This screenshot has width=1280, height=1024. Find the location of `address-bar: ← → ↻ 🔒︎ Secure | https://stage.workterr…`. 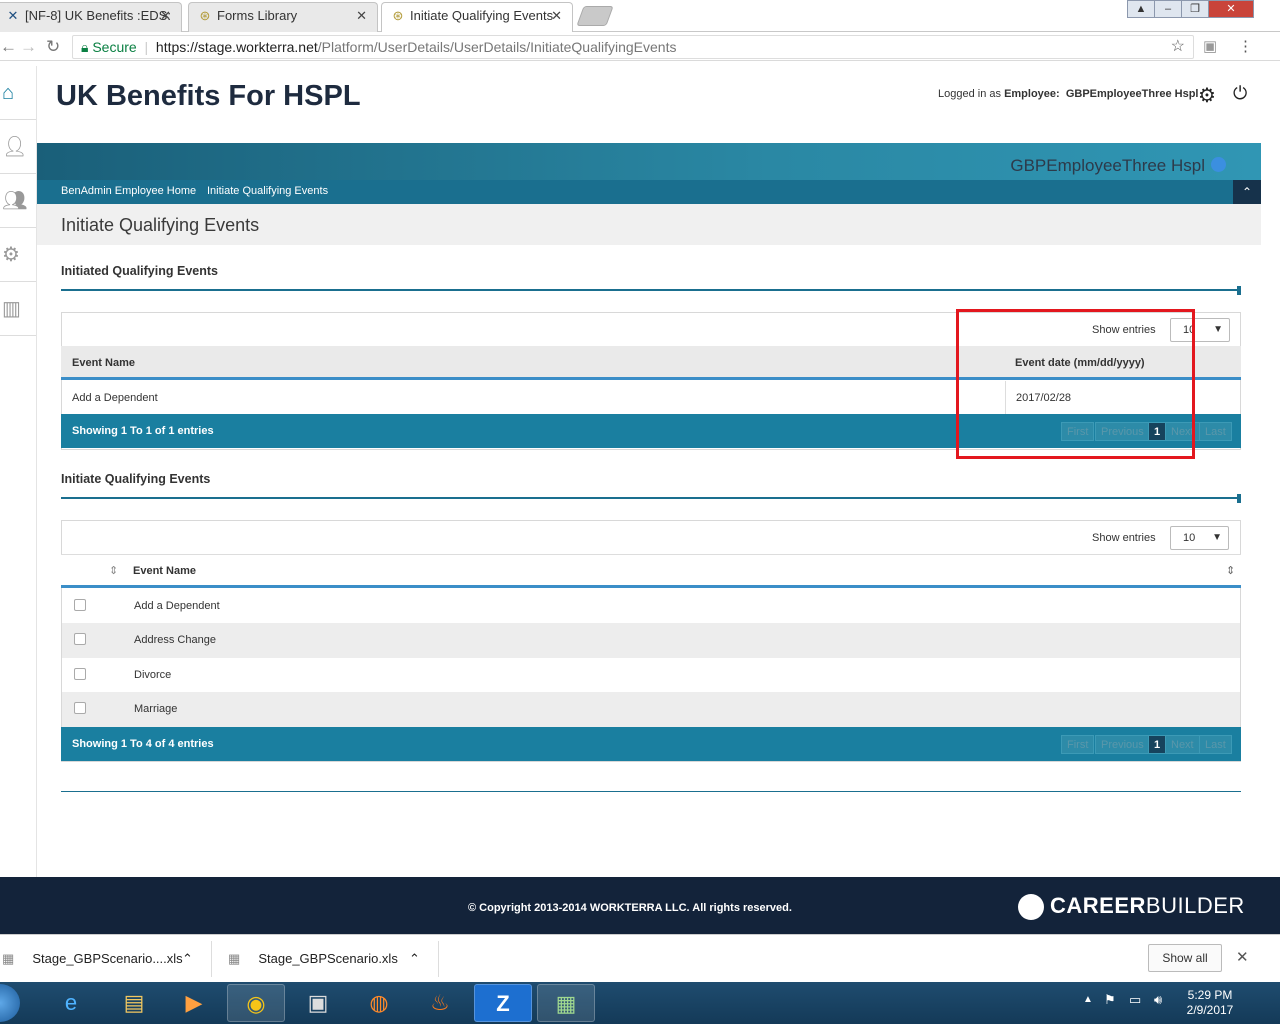

address-bar: ← → ↻ 🔒︎ Secure | https://stage.workterr… is located at coordinates (640, 46).